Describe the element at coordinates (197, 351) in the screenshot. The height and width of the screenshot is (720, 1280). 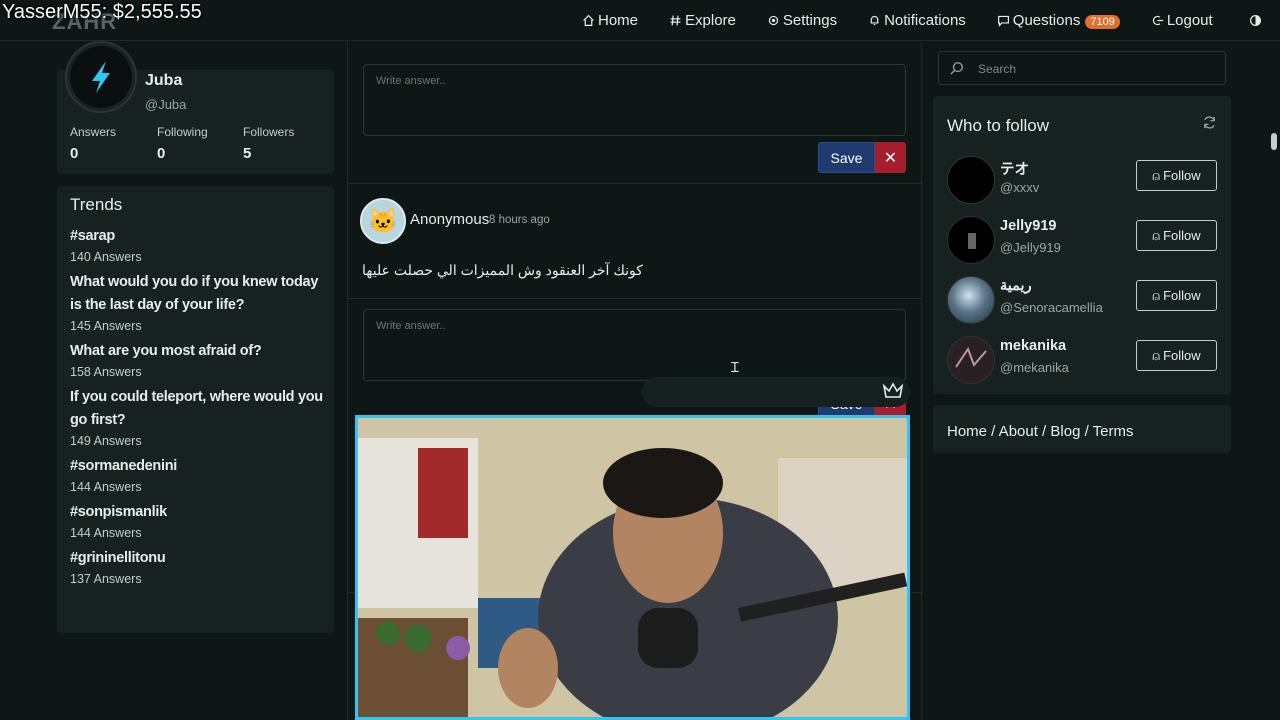
I see `trend-name: What are you most afraid of?` at that location.